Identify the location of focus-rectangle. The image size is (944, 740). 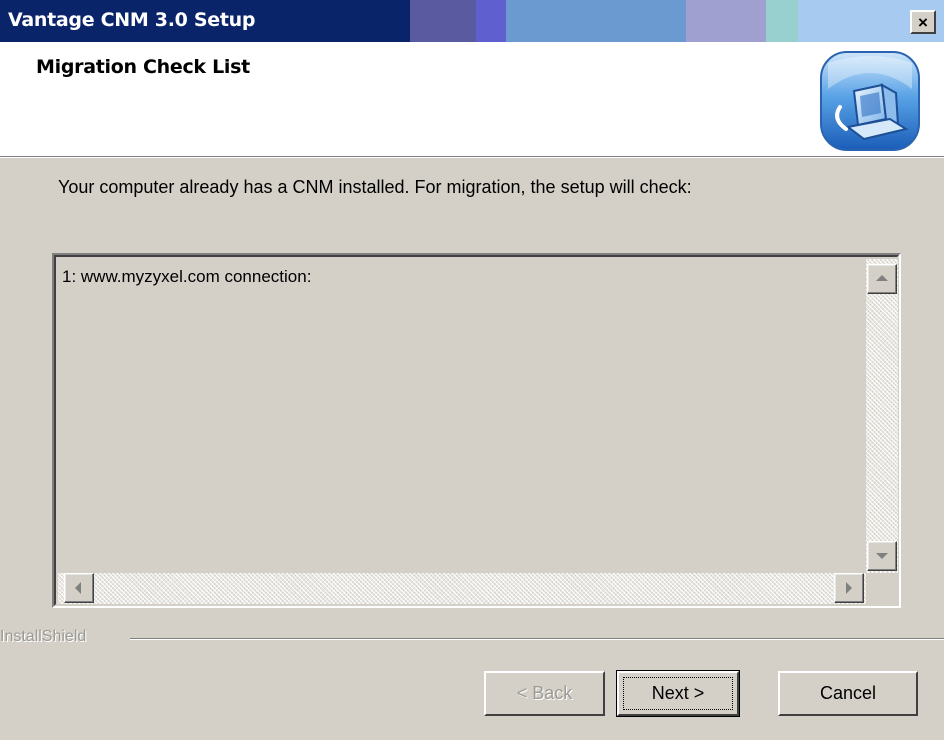
(678, 693).